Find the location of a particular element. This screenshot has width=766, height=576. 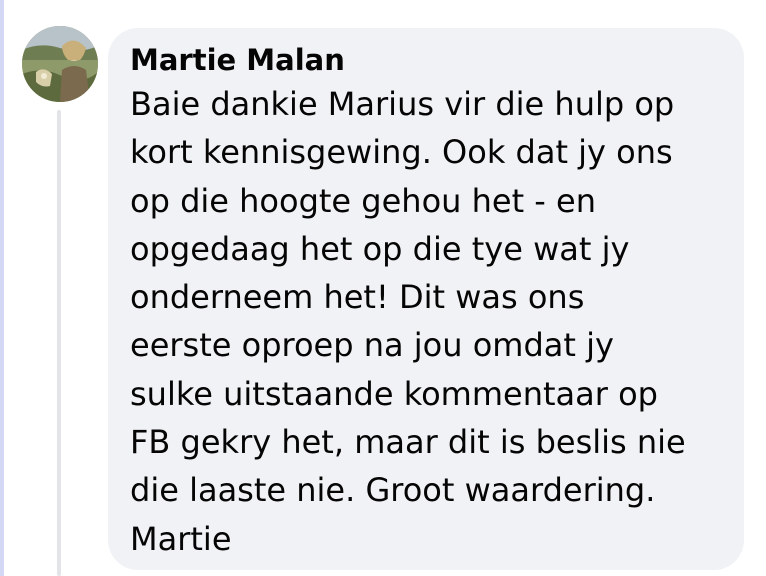

profile-photo-icon is located at coordinates (60, 64).